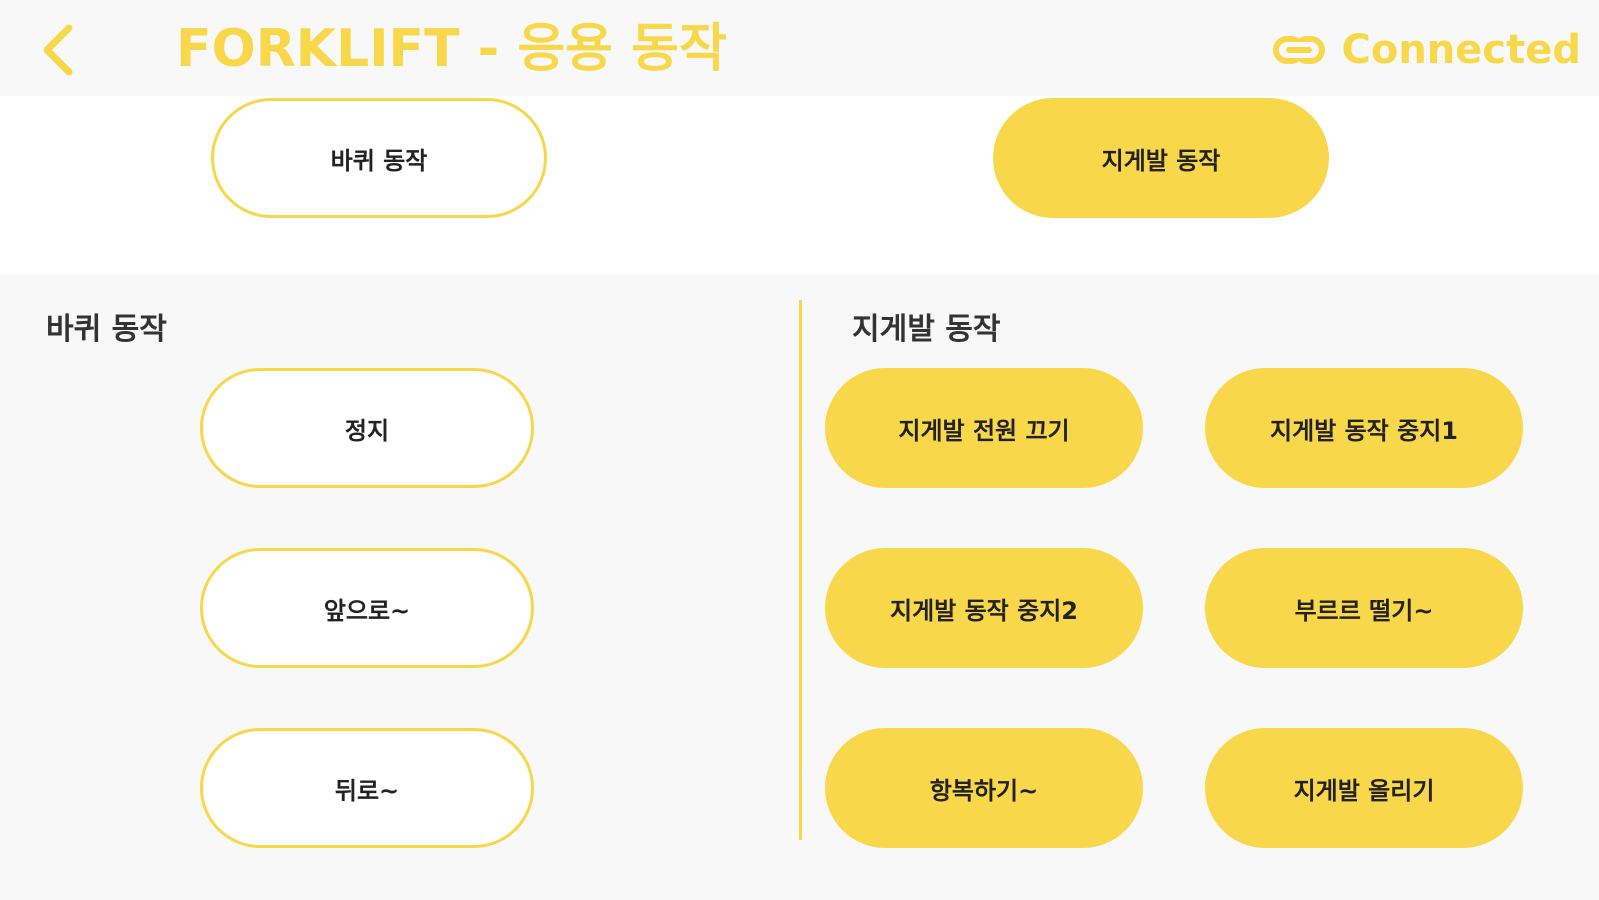 This screenshot has height=900, width=1599. I want to click on top-bar: FORKLIFT - 응용 동작 Connected, so click(799, 48).